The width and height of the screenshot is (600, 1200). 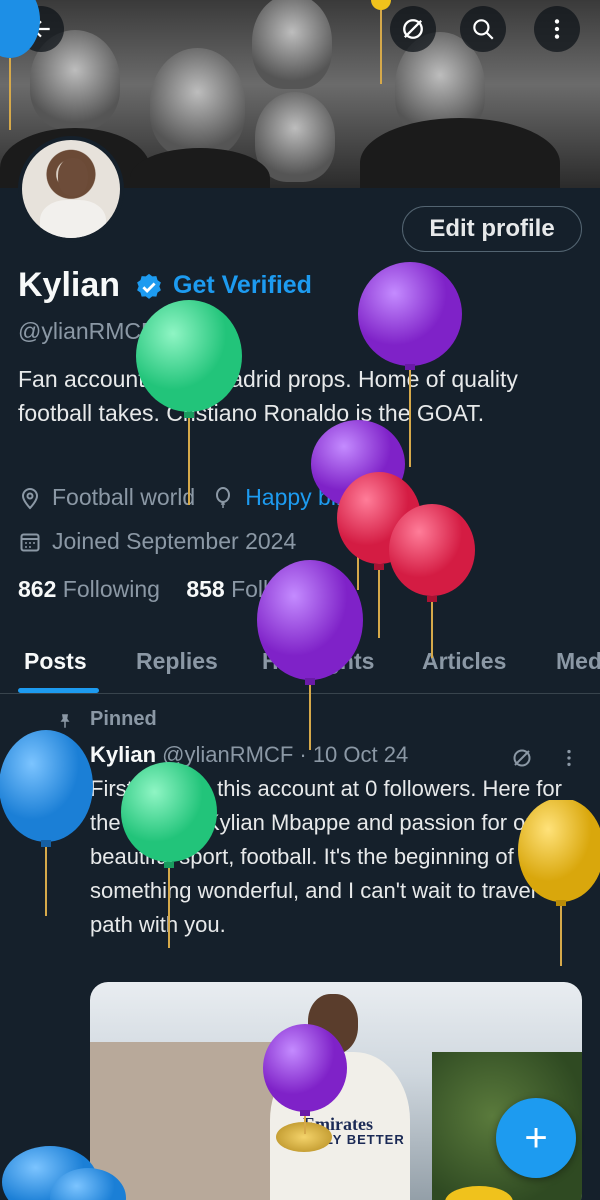 I want to click on pin-icon, so click(x=65, y=721).